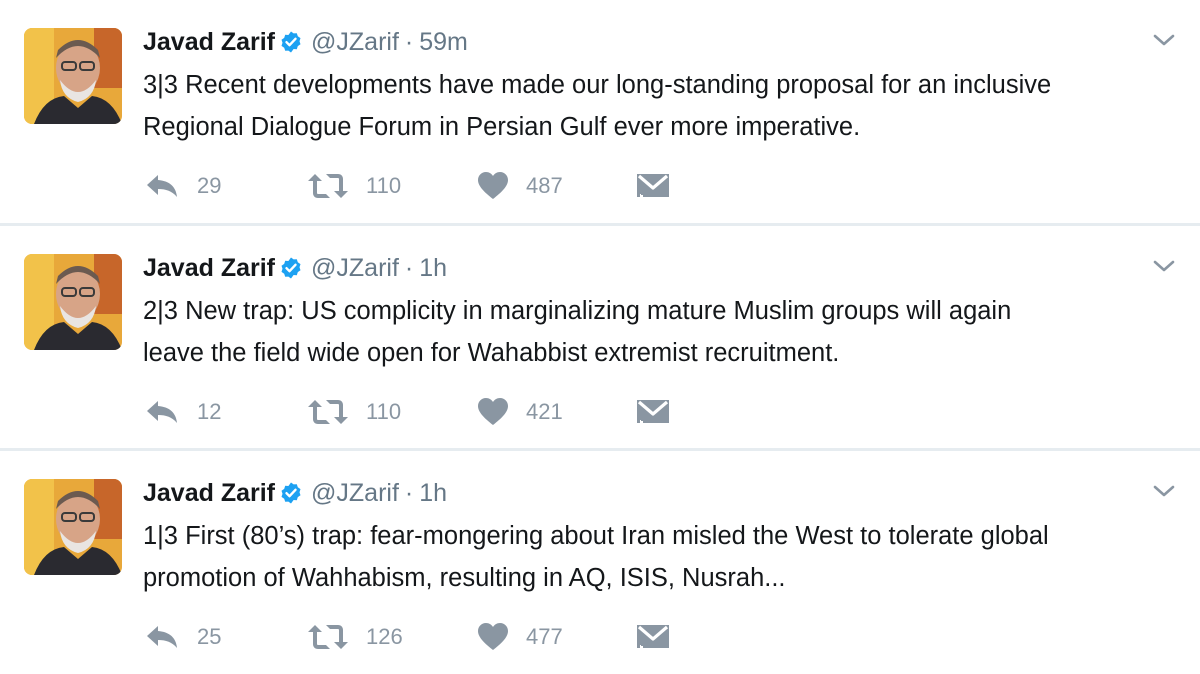 The height and width of the screenshot is (674, 1200). Describe the element at coordinates (209, 636) in the screenshot. I see `reply-count: 25` at that location.